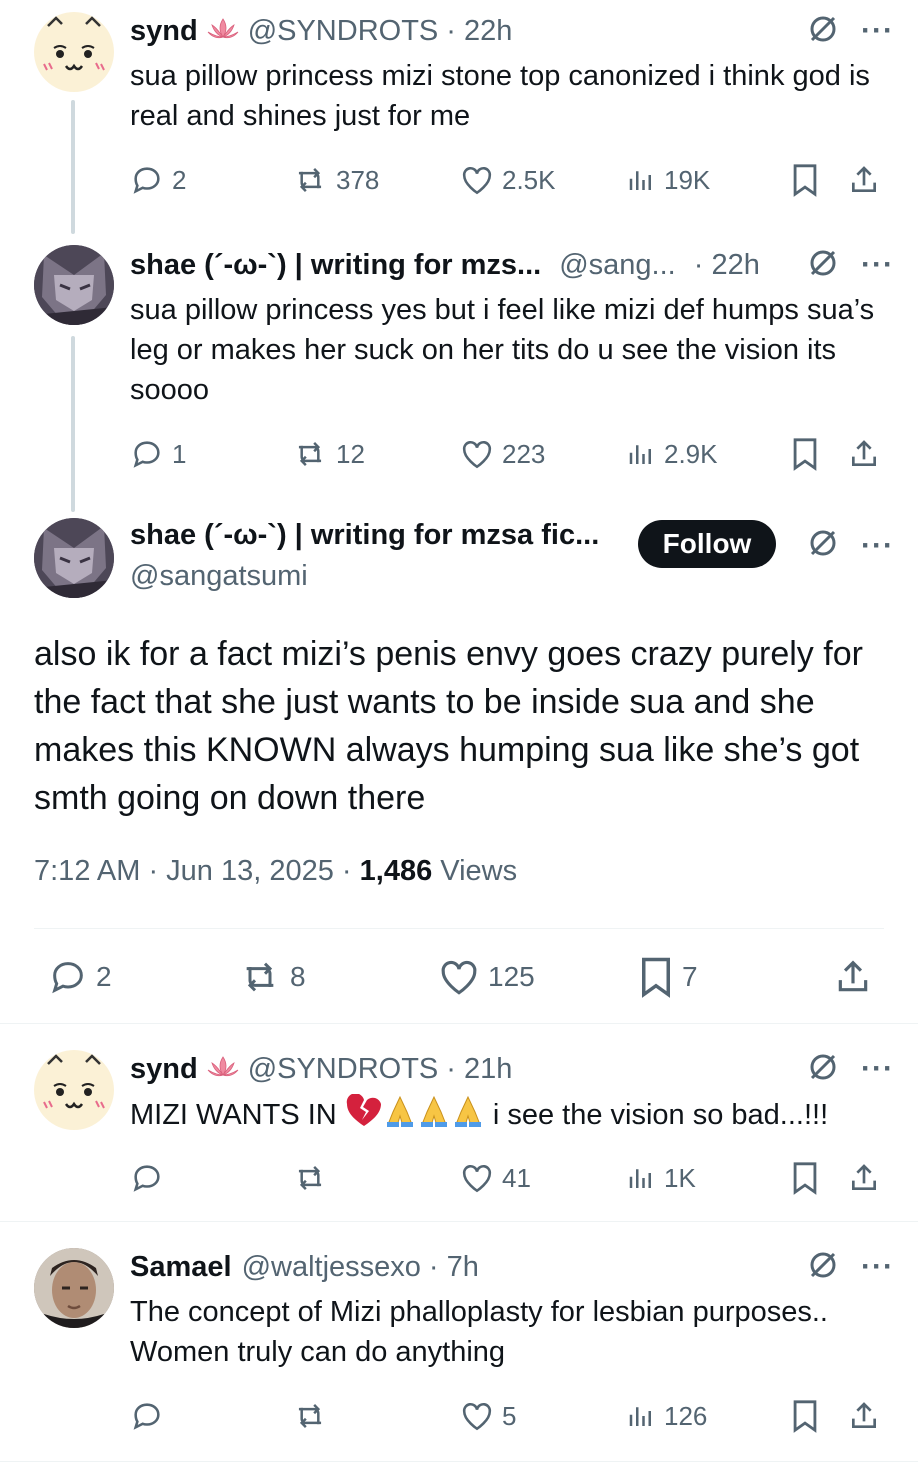  What do you see at coordinates (146, 180) in the screenshot?
I see `reply-icon` at bounding box center [146, 180].